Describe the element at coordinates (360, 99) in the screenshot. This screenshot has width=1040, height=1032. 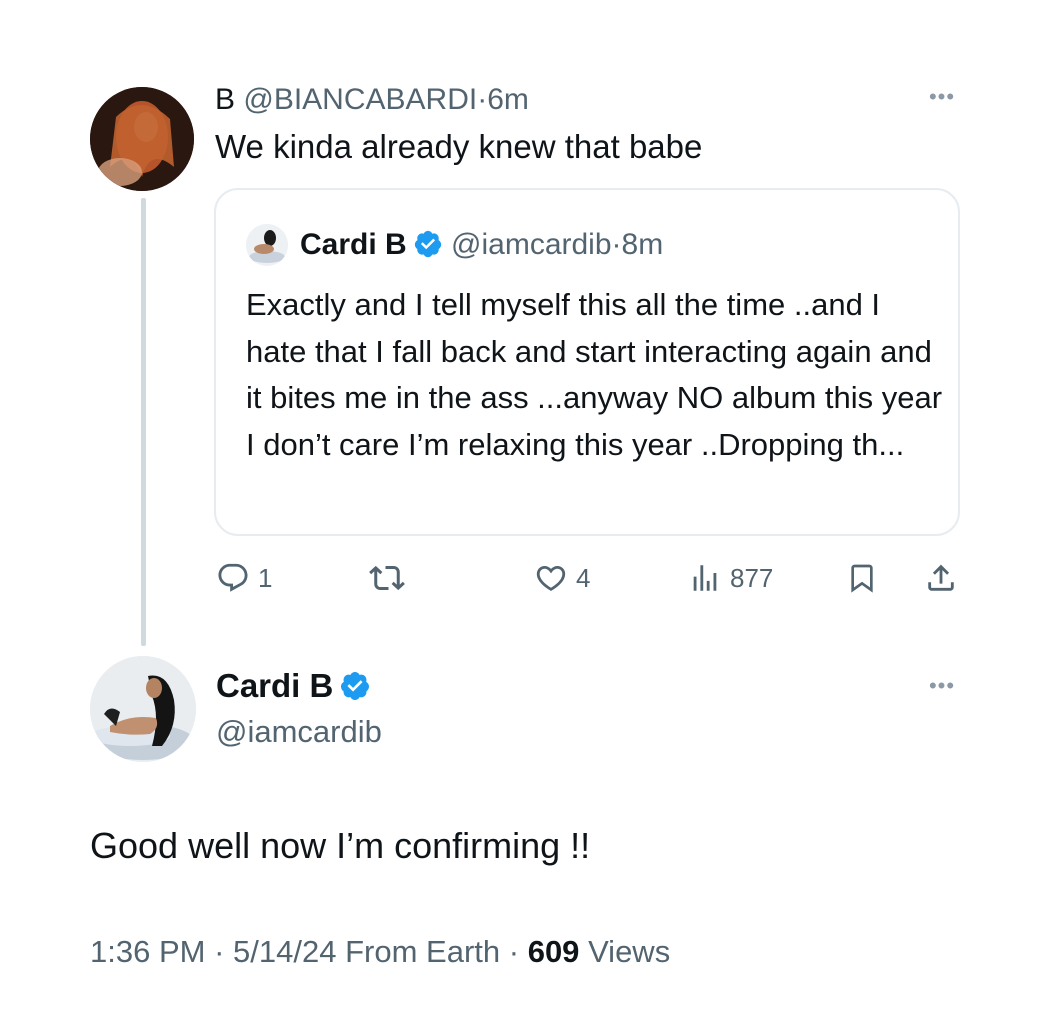
I see `reply-author-handle: @BIANCABARDI` at that location.